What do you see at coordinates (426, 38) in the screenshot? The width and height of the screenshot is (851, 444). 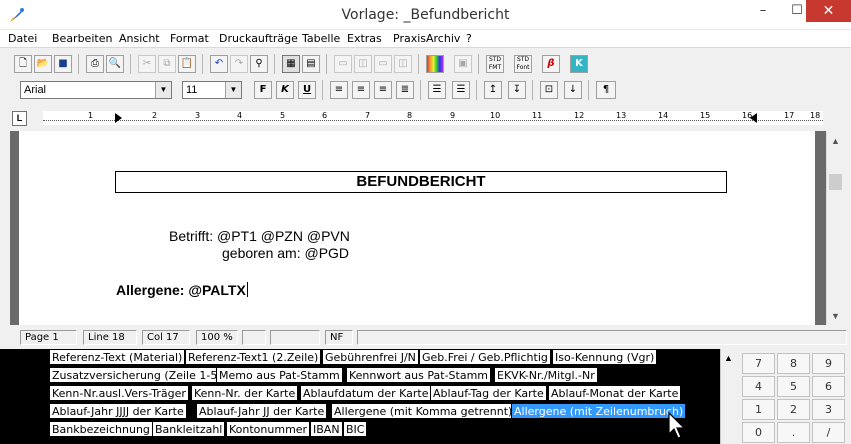 I see `menu-praxisarchiv: PraxisArchiv` at bounding box center [426, 38].